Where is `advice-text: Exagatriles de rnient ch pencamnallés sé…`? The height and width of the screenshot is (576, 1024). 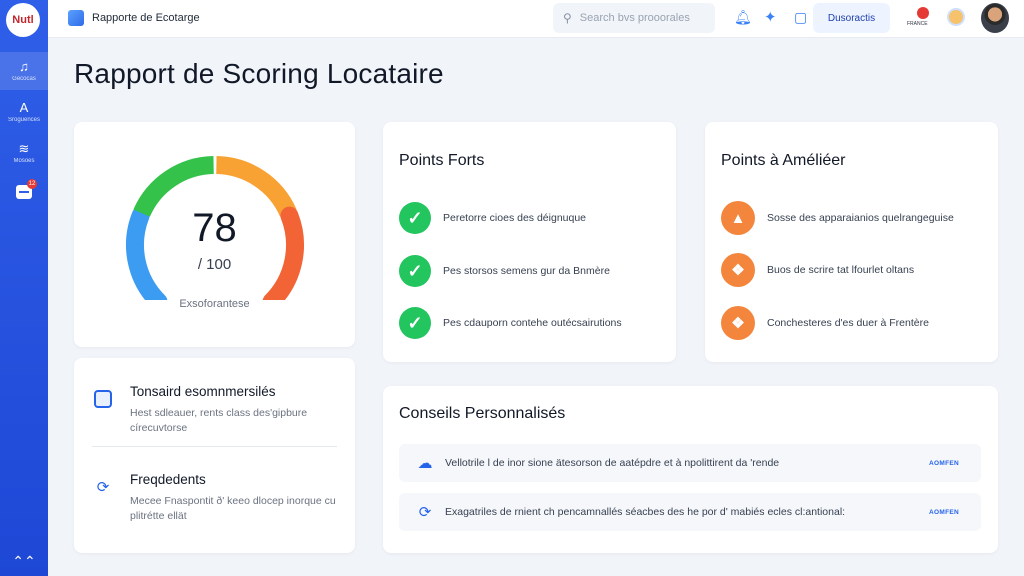 advice-text: Exagatriles de rnient ch pencamnallés sé… is located at coordinates (645, 512).